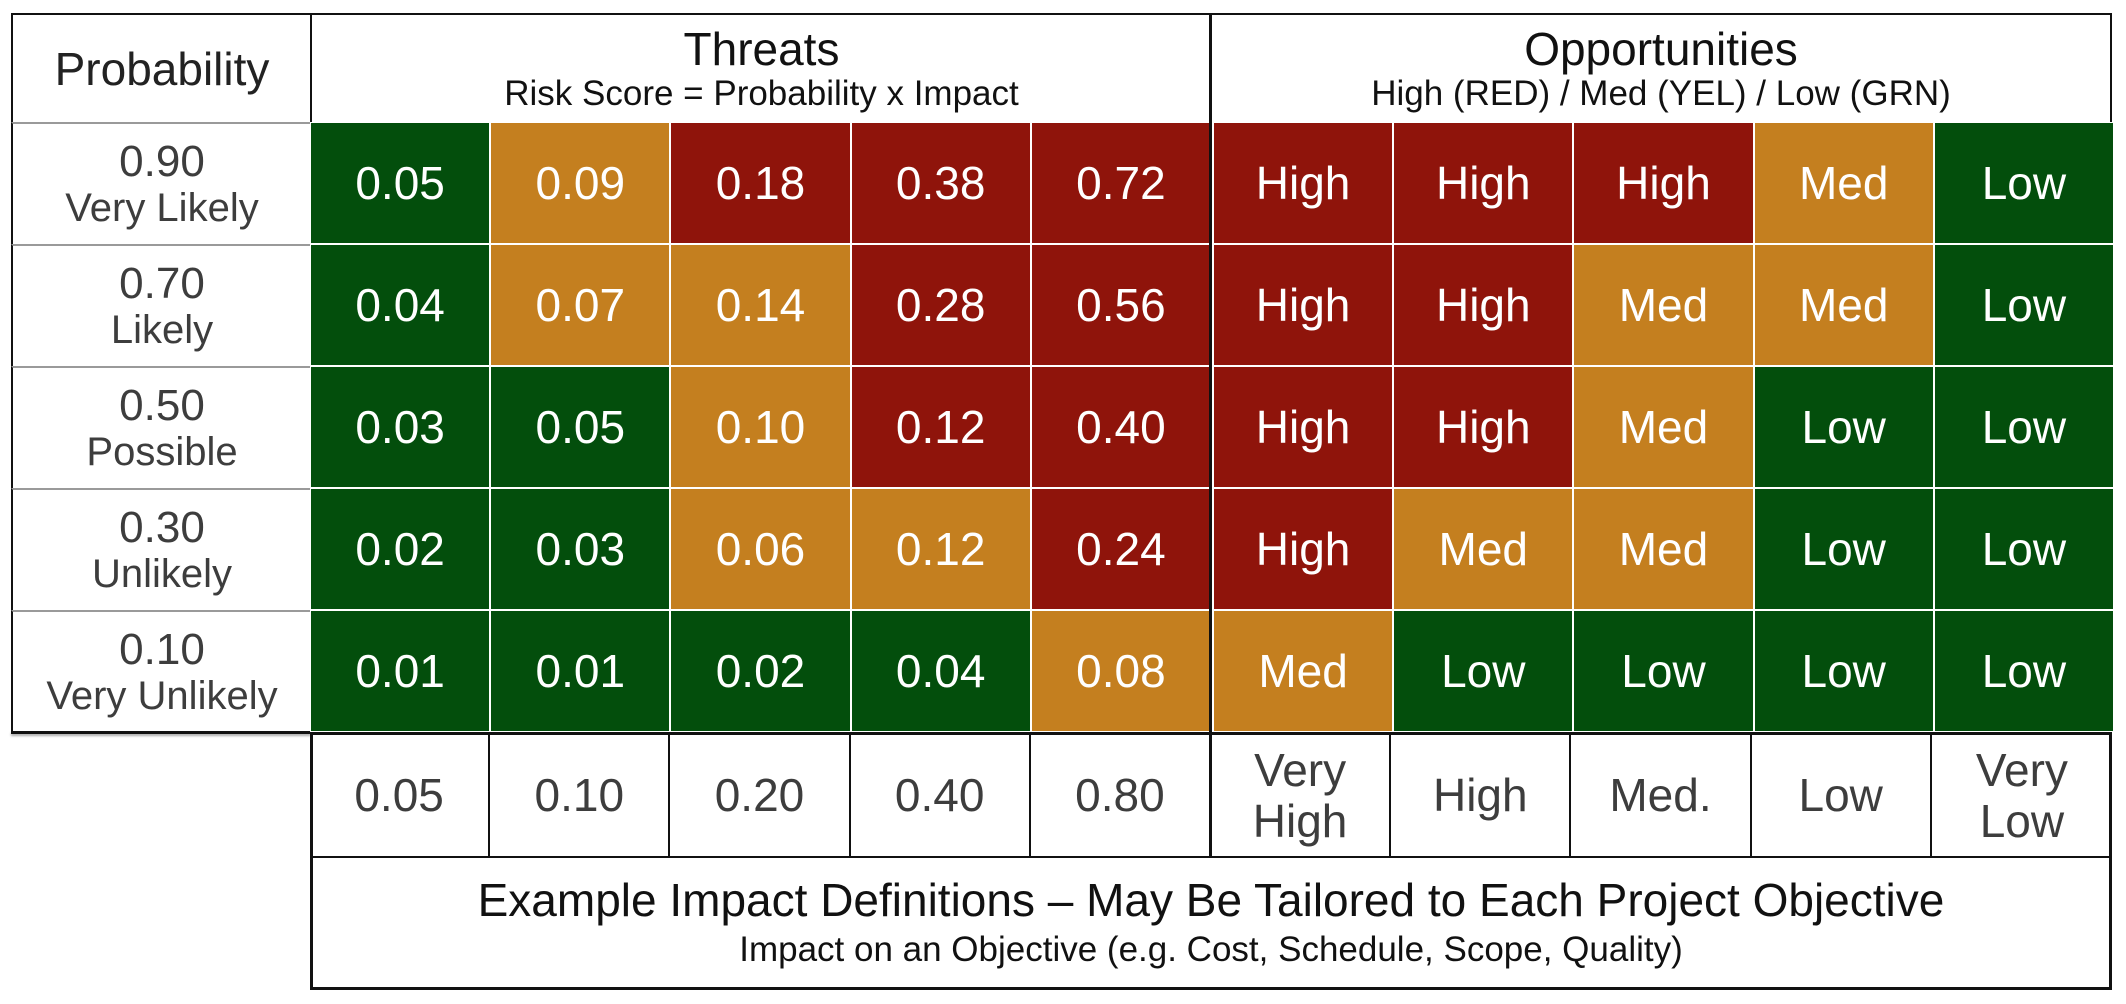 The height and width of the screenshot is (1004, 2126). Describe the element at coordinates (940, 183) in the screenshot. I see `threat-score-cell: 0.38` at that location.